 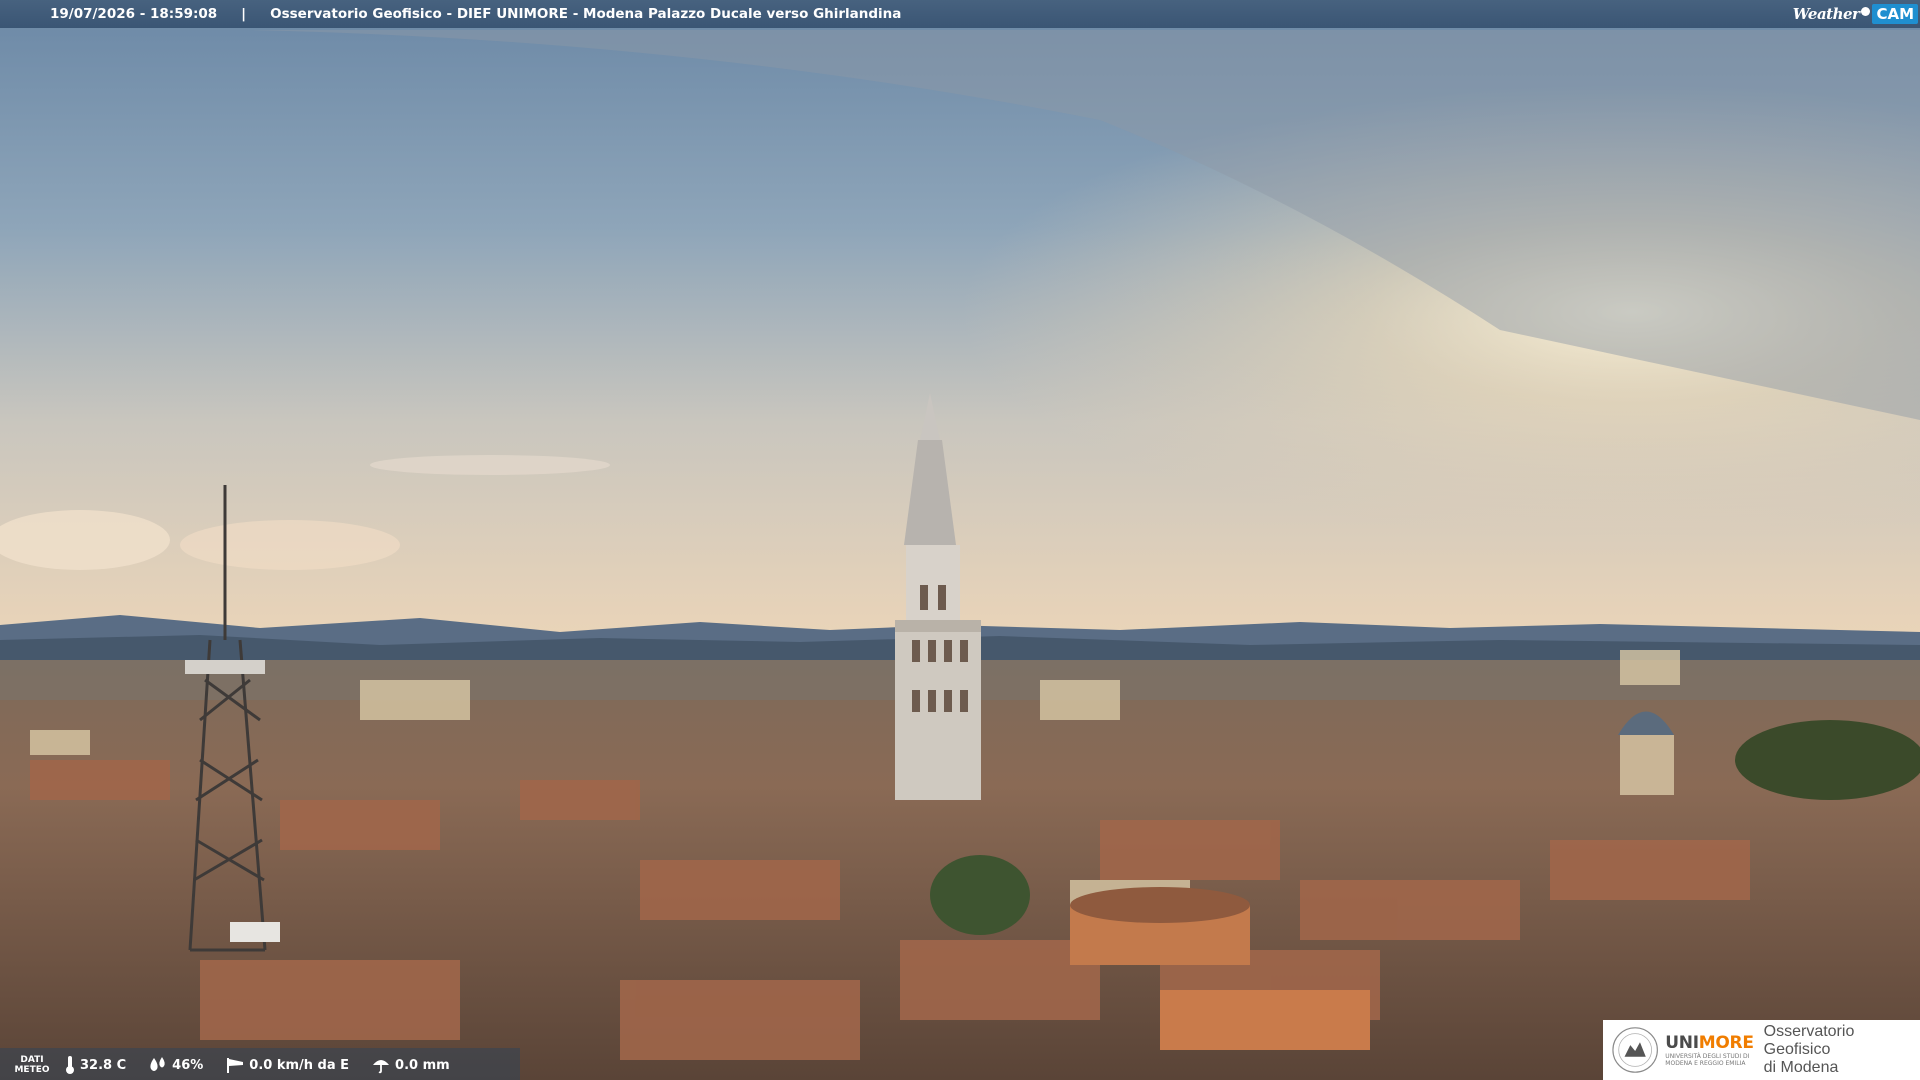 What do you see at coordinates (1682, 1043) in the screenshot?
I see `wordmark-uni: UNI` at bounding box center [1682, 1043].